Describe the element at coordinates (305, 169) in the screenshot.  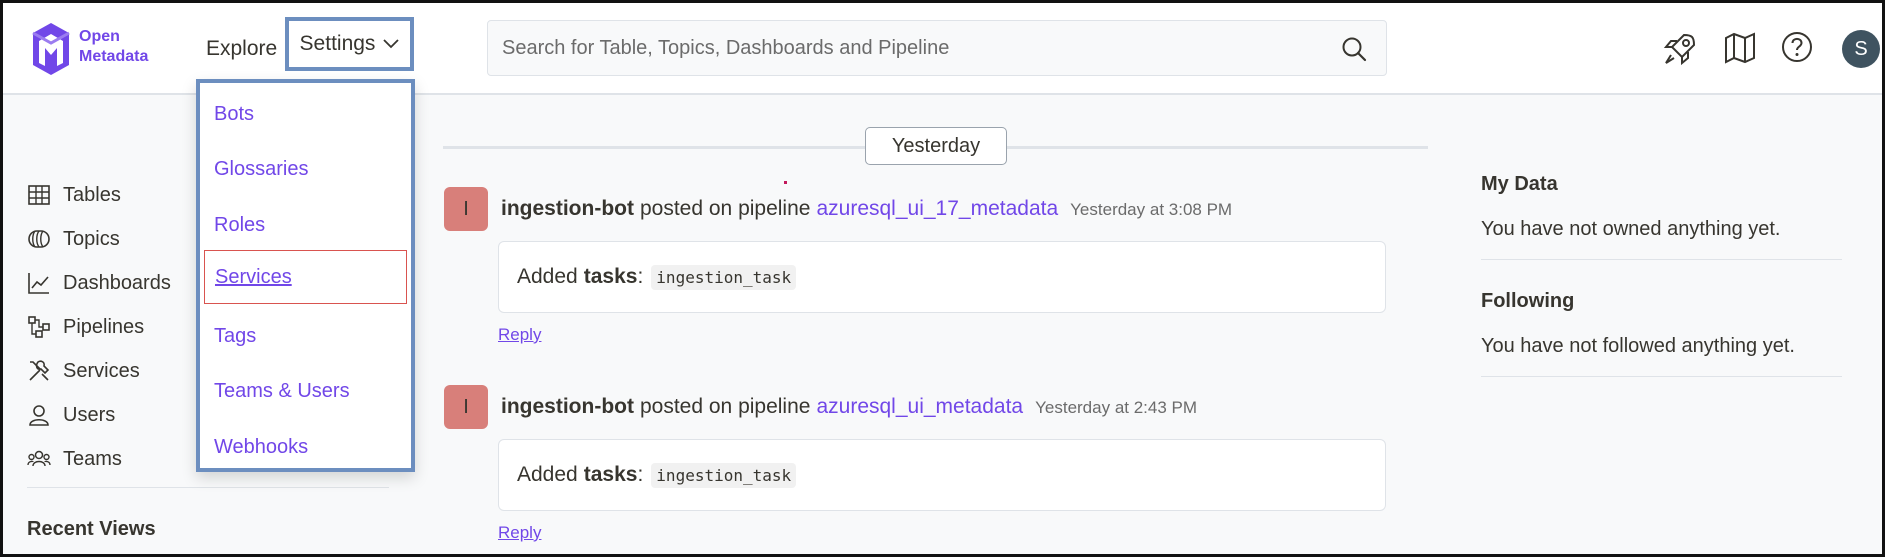
I see `menu-item-glossaries: Glossaries` at that location.